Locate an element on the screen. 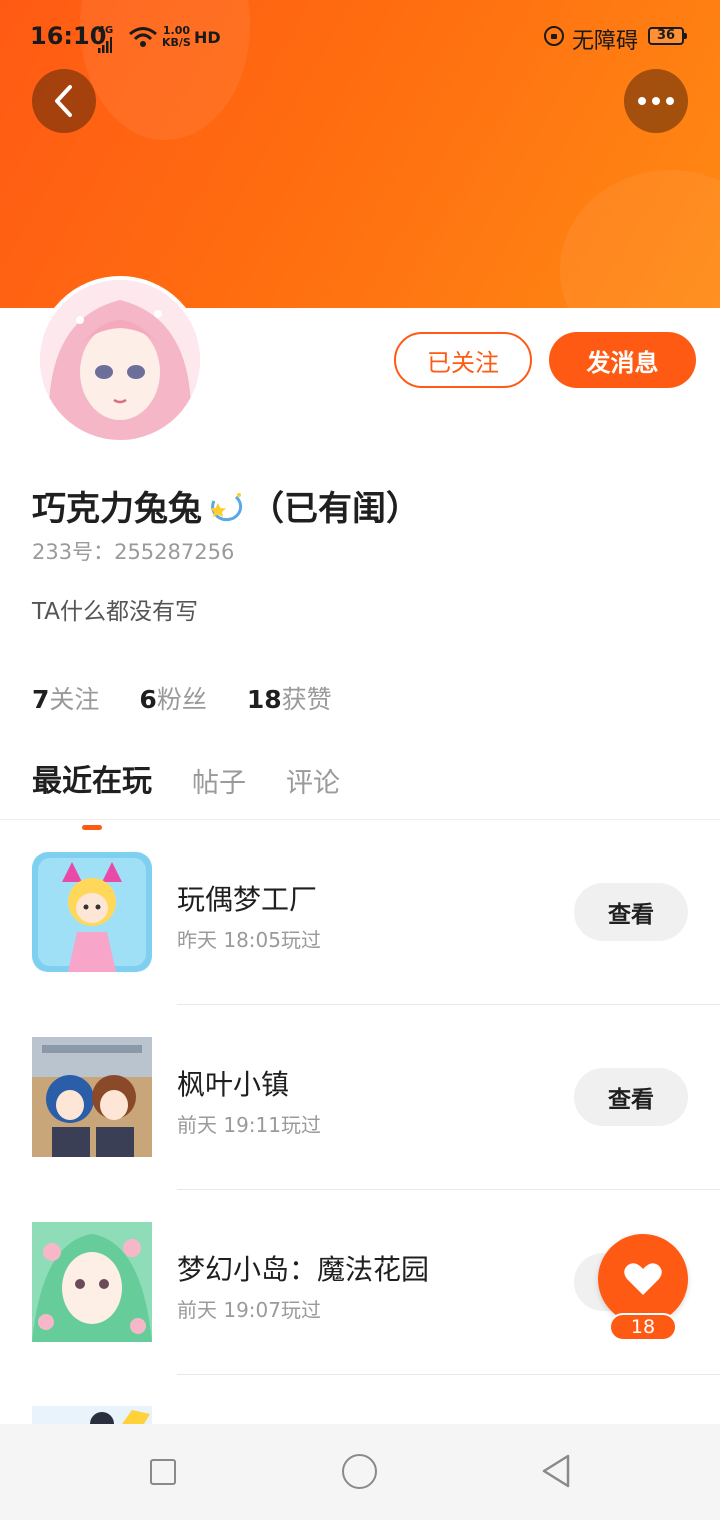 The width and height of the screenshot is (720, 1520). profile-stats: 7关注 6粉丝 18获赞 is located at coordinates (182, 698).